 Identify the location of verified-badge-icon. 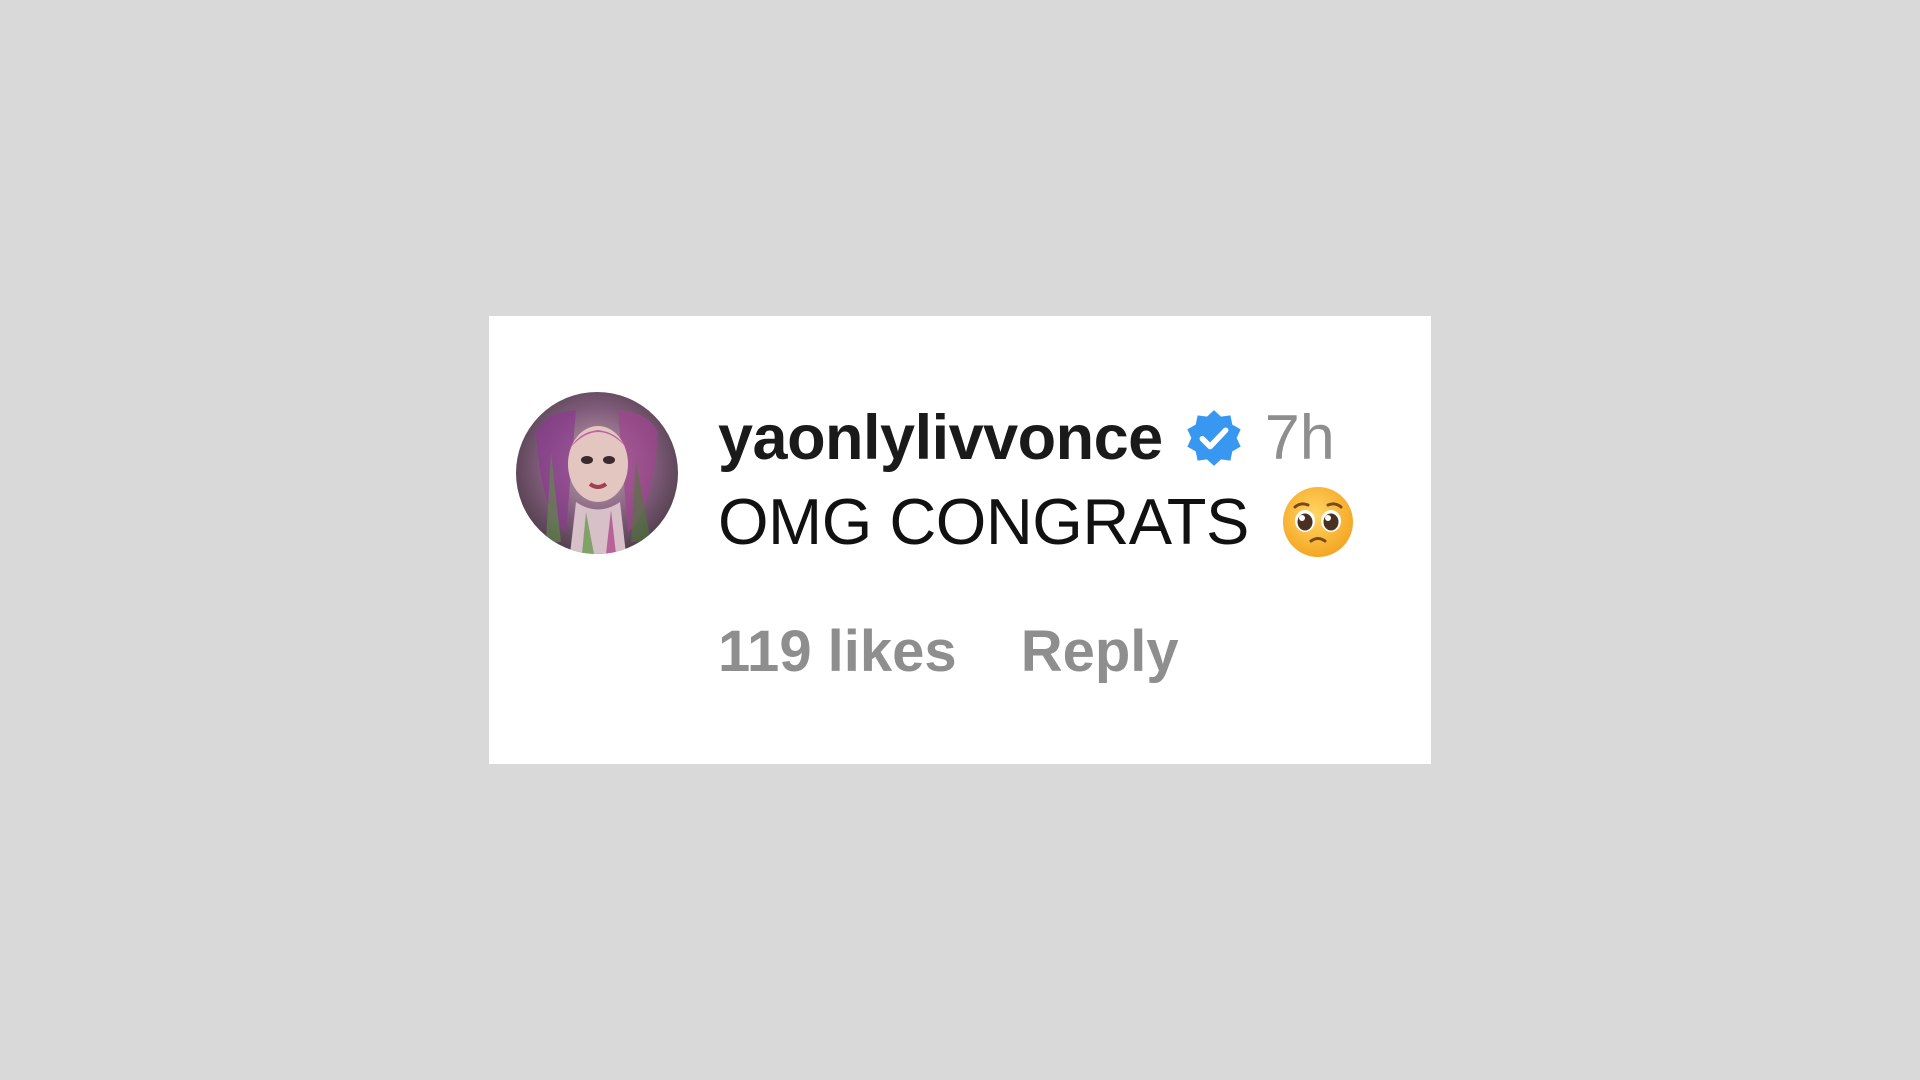
(1214, 438).